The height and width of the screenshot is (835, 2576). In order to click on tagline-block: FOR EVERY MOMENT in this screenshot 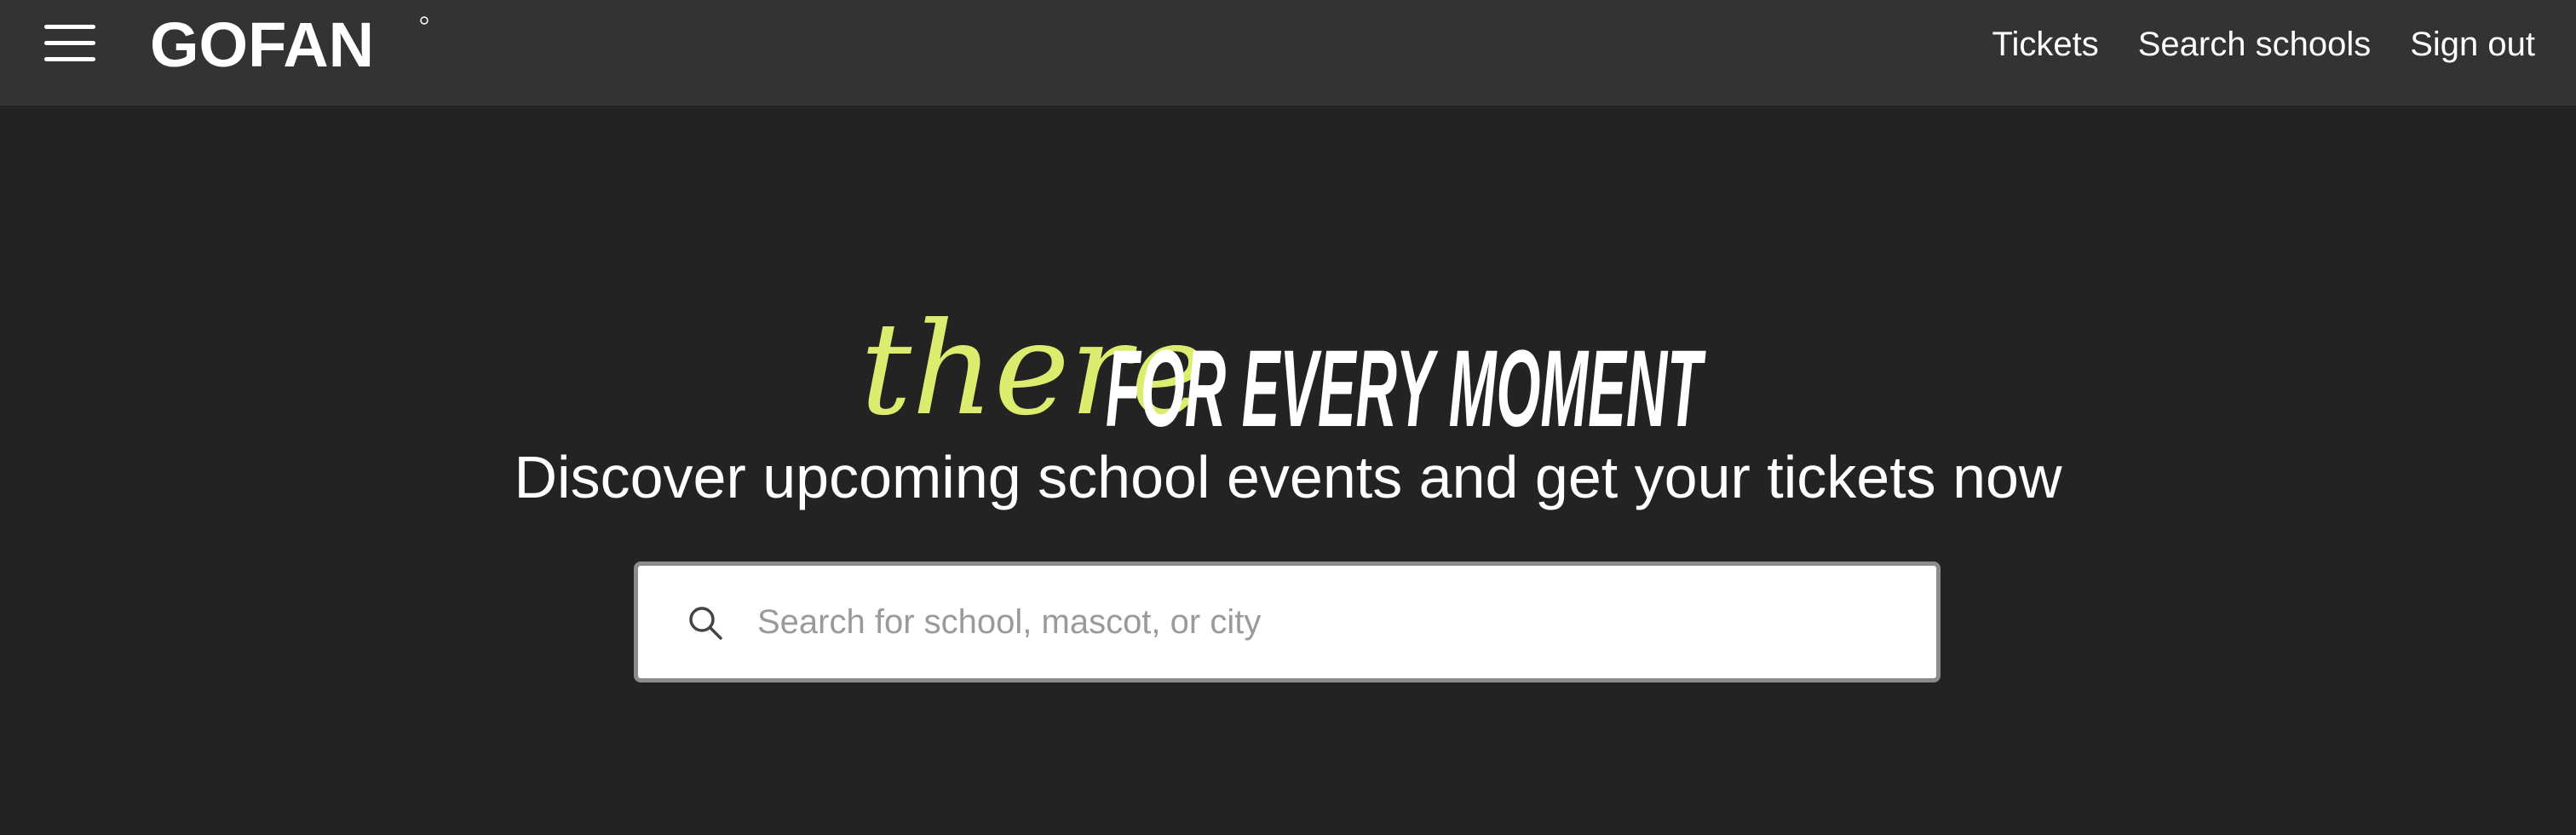, I will do `click(1406, 389)`.